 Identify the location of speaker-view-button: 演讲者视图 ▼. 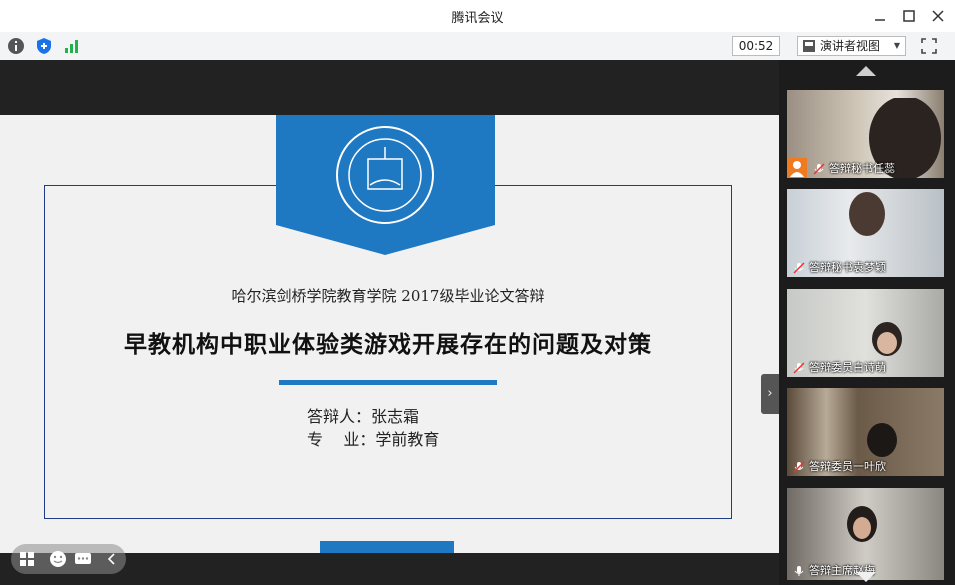
(851, 46).